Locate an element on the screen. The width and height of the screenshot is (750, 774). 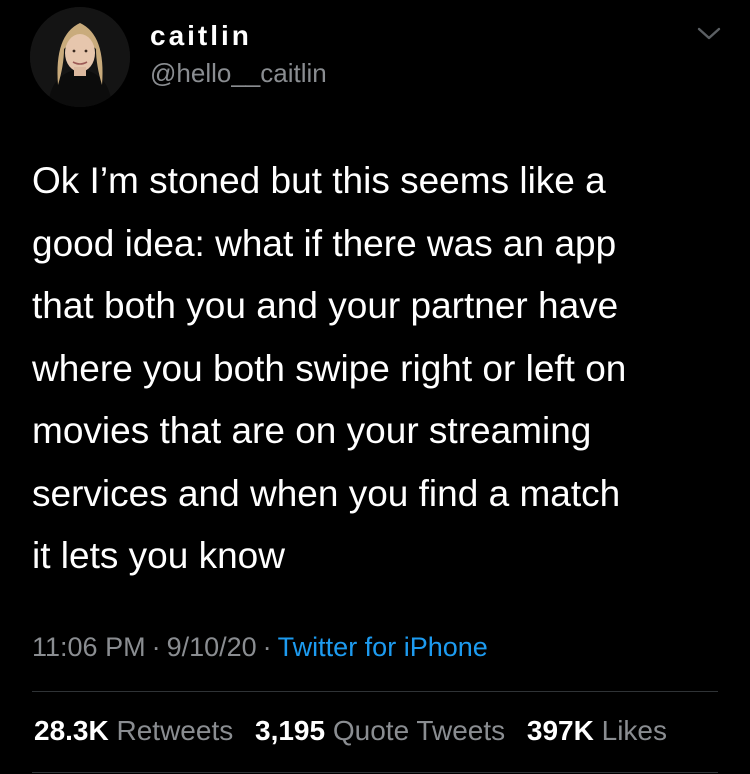
tweet-date: 9/10/20 is located at coordinates (212, 647).